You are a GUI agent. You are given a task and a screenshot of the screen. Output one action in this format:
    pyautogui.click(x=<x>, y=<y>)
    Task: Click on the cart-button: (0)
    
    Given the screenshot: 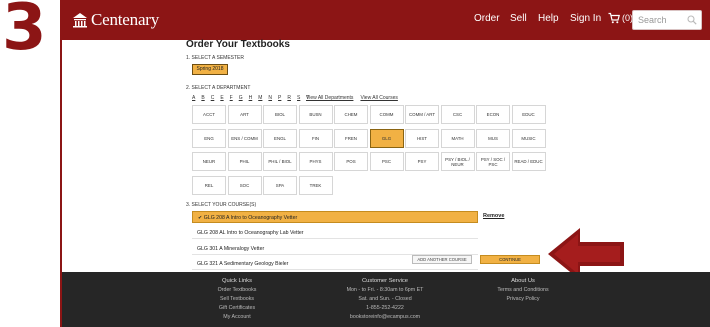 What is the action you would take?
    pyautogui.click(x=620, y=18)
    